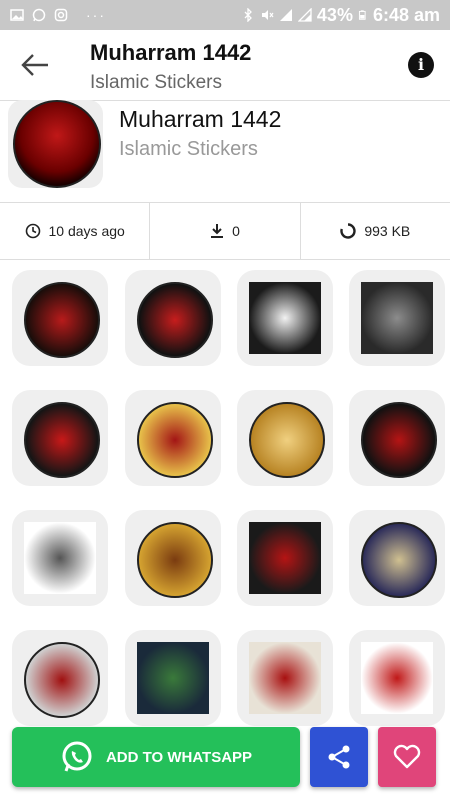 The height and width of the screenshot is (800, 450). I want to click on mute-icon, so click(267, 15).